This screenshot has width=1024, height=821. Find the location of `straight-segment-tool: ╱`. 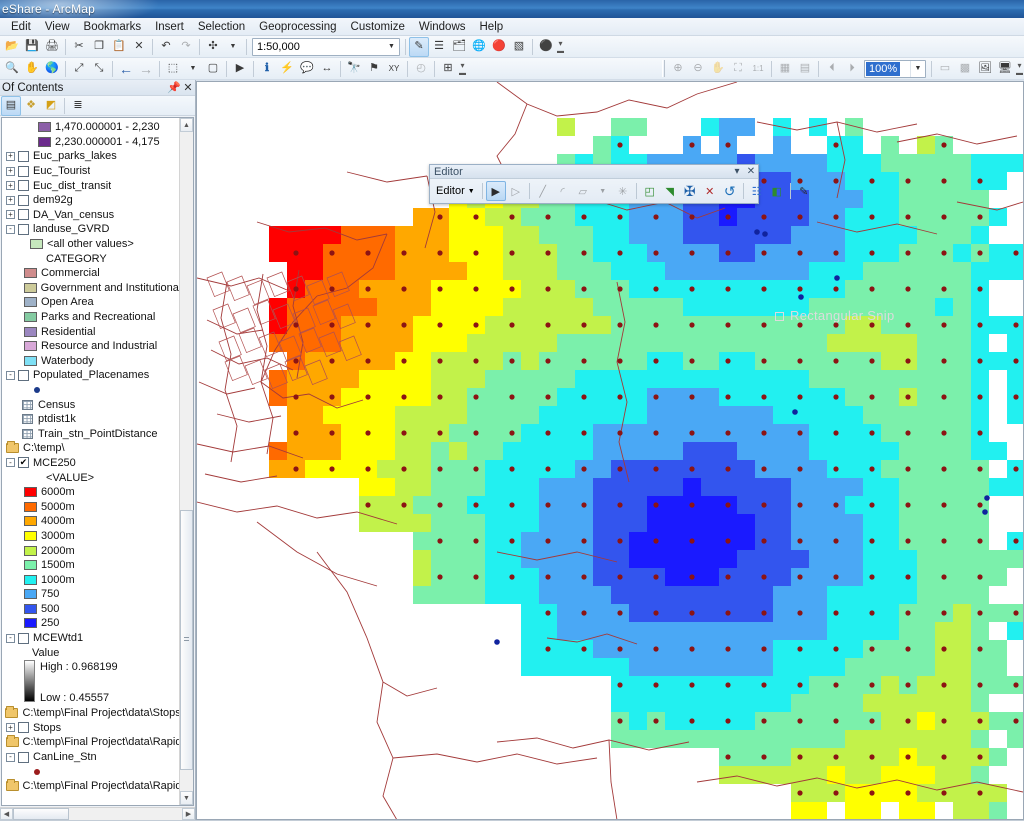

straight-segment-tool: ╱ is located at coordinates (543, 191).